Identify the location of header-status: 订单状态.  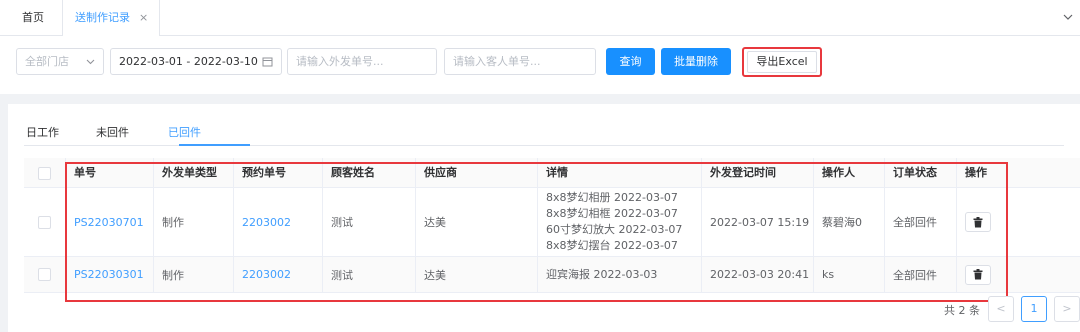
(921, 173).